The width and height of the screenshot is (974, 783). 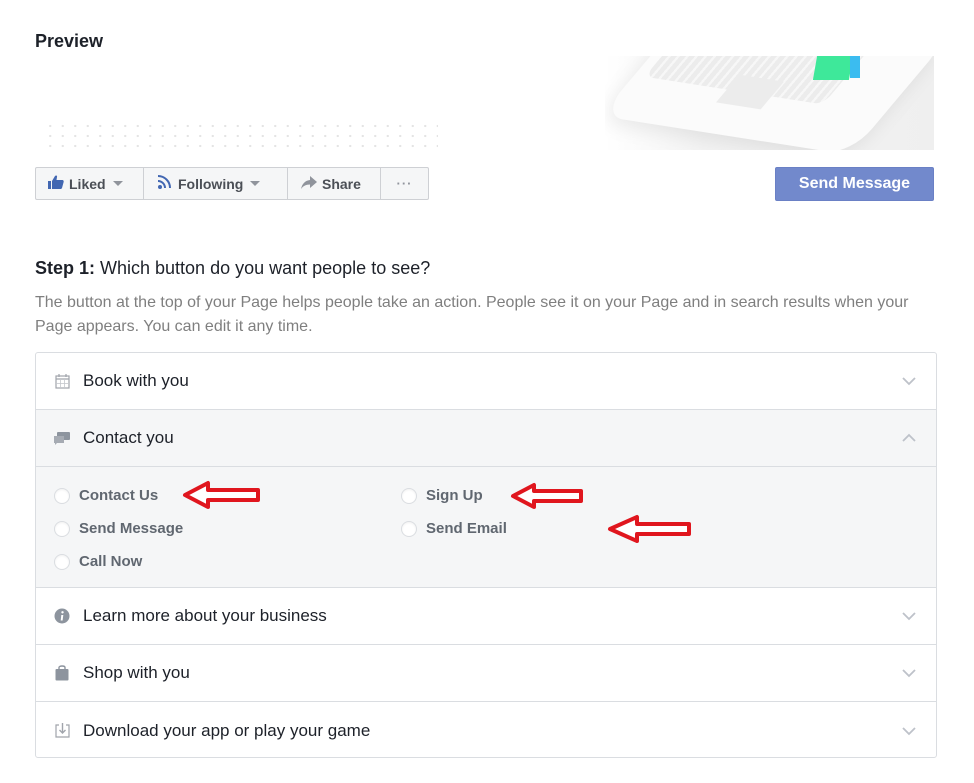 I want to click on calendar-icon, so click(x=62, y=381).